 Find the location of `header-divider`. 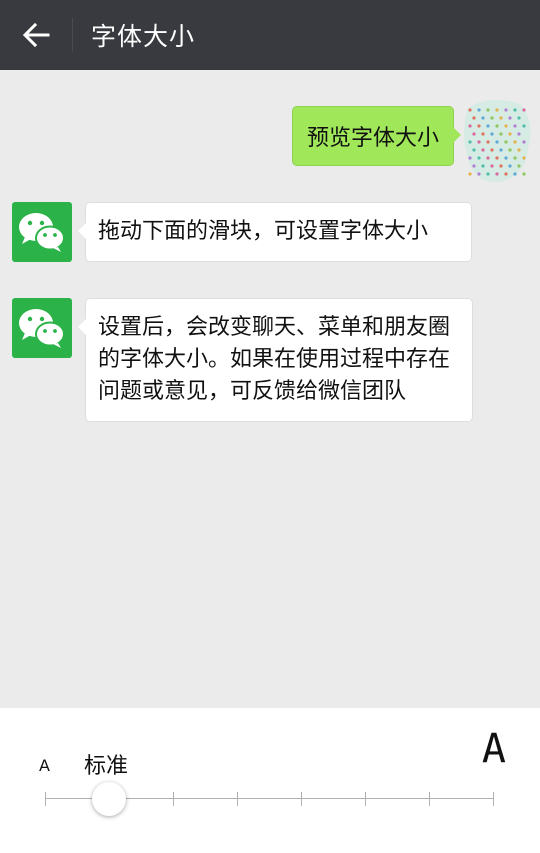

header-divider is located at coordinates (72, 35).